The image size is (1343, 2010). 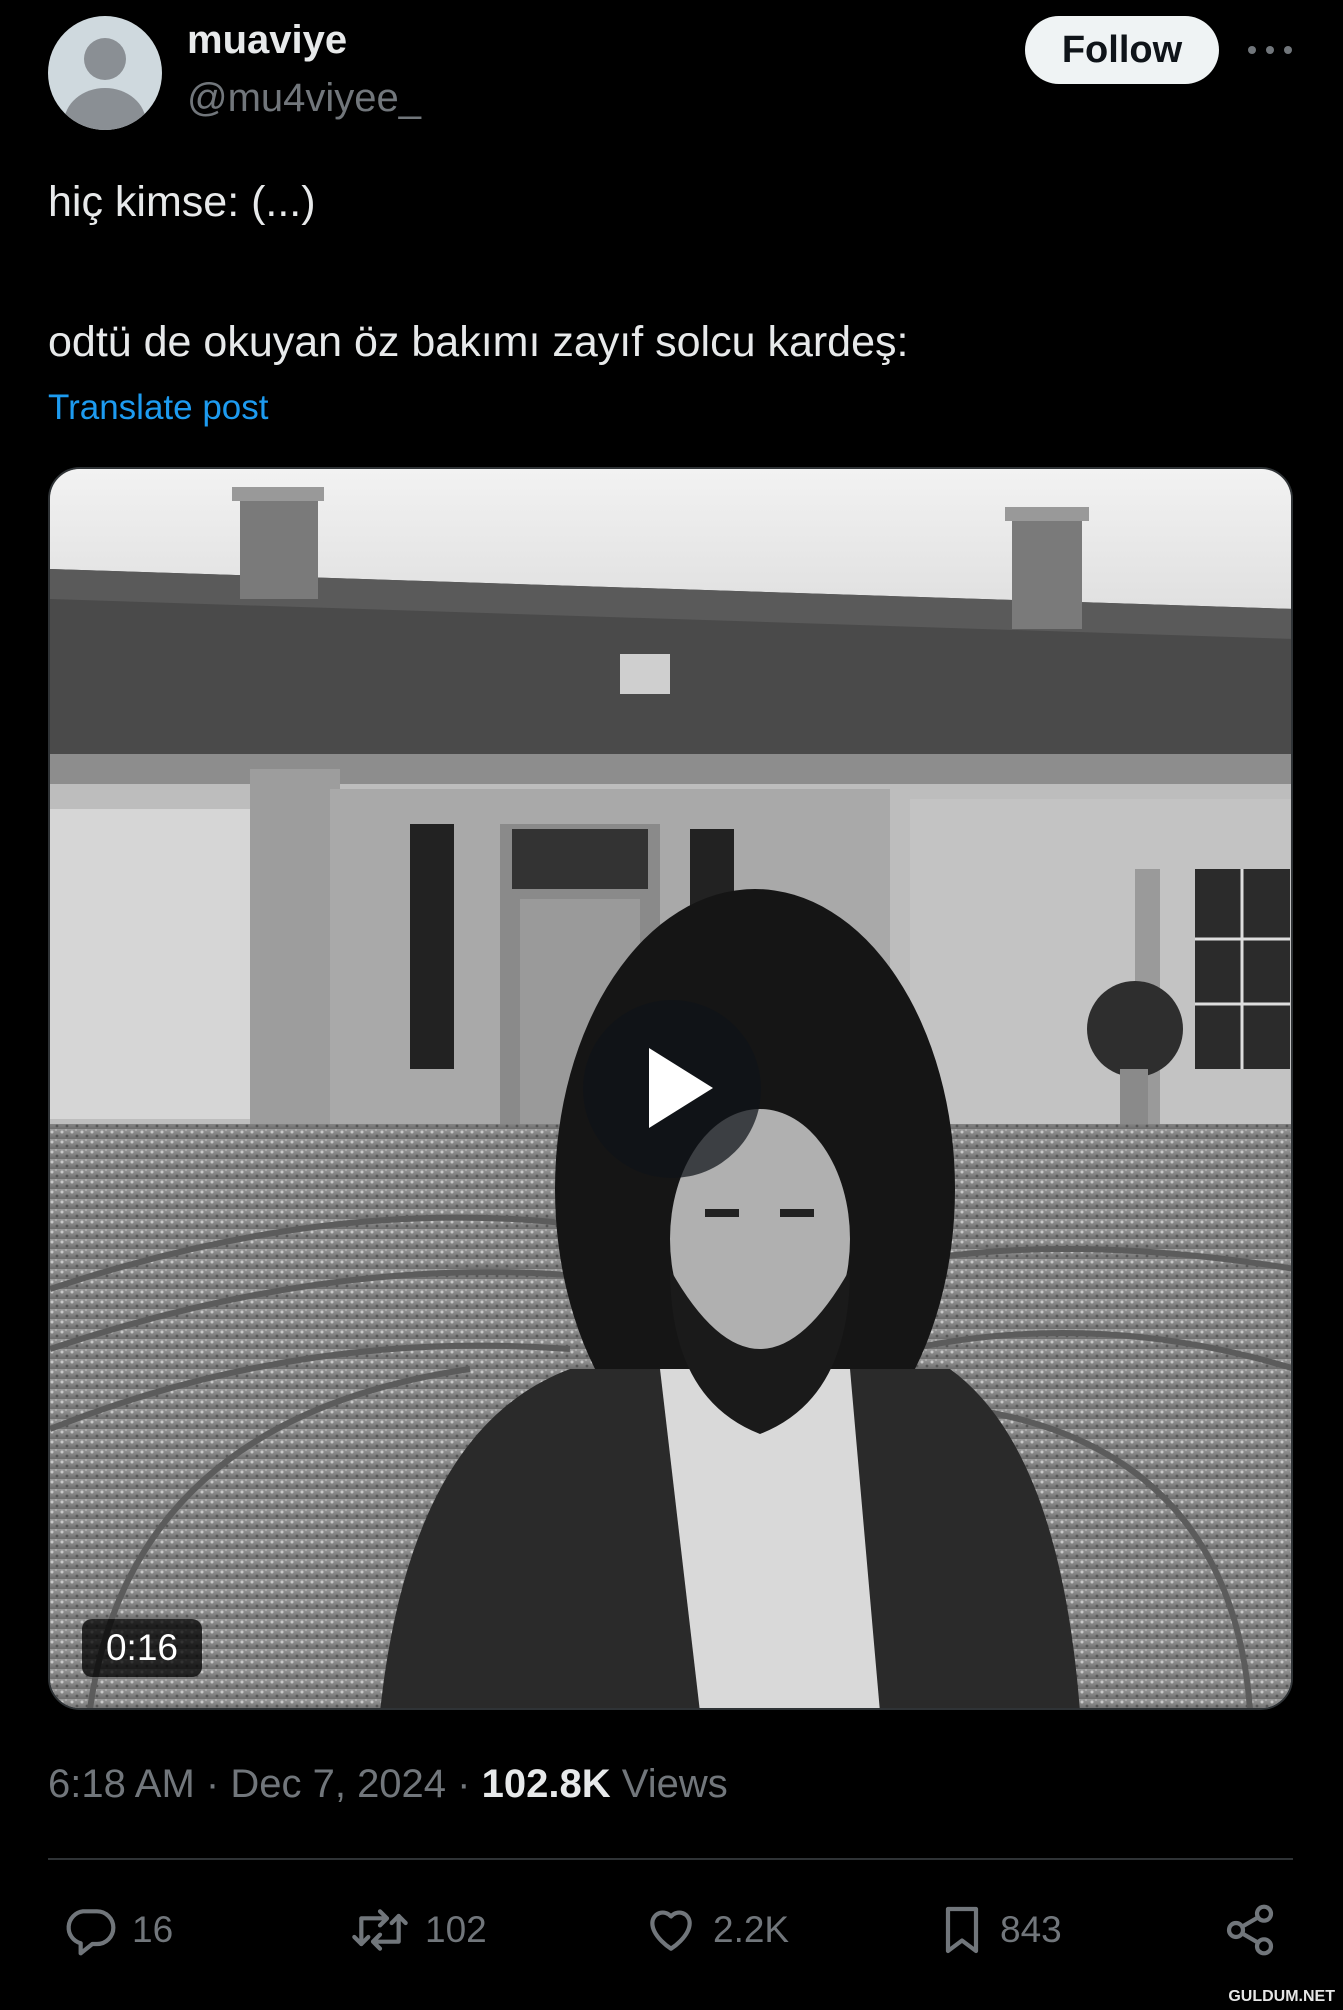 What do you see at coordinates (456, 1929) in the screenshot?
I see `repost-count: 102` at bounding box center [456, 1929].